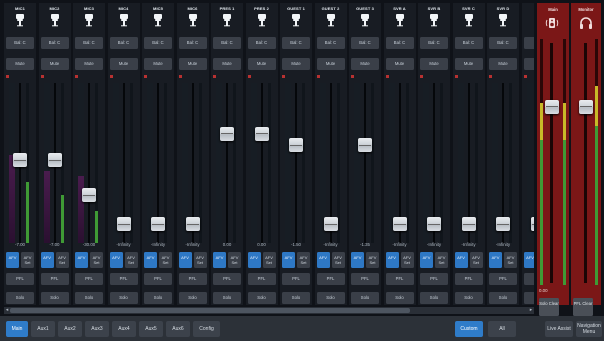  What do you see at coordinates (124, 329) in the screenshot?
I see `tab-aux4: Aux4` at bounding box center [124, 329].